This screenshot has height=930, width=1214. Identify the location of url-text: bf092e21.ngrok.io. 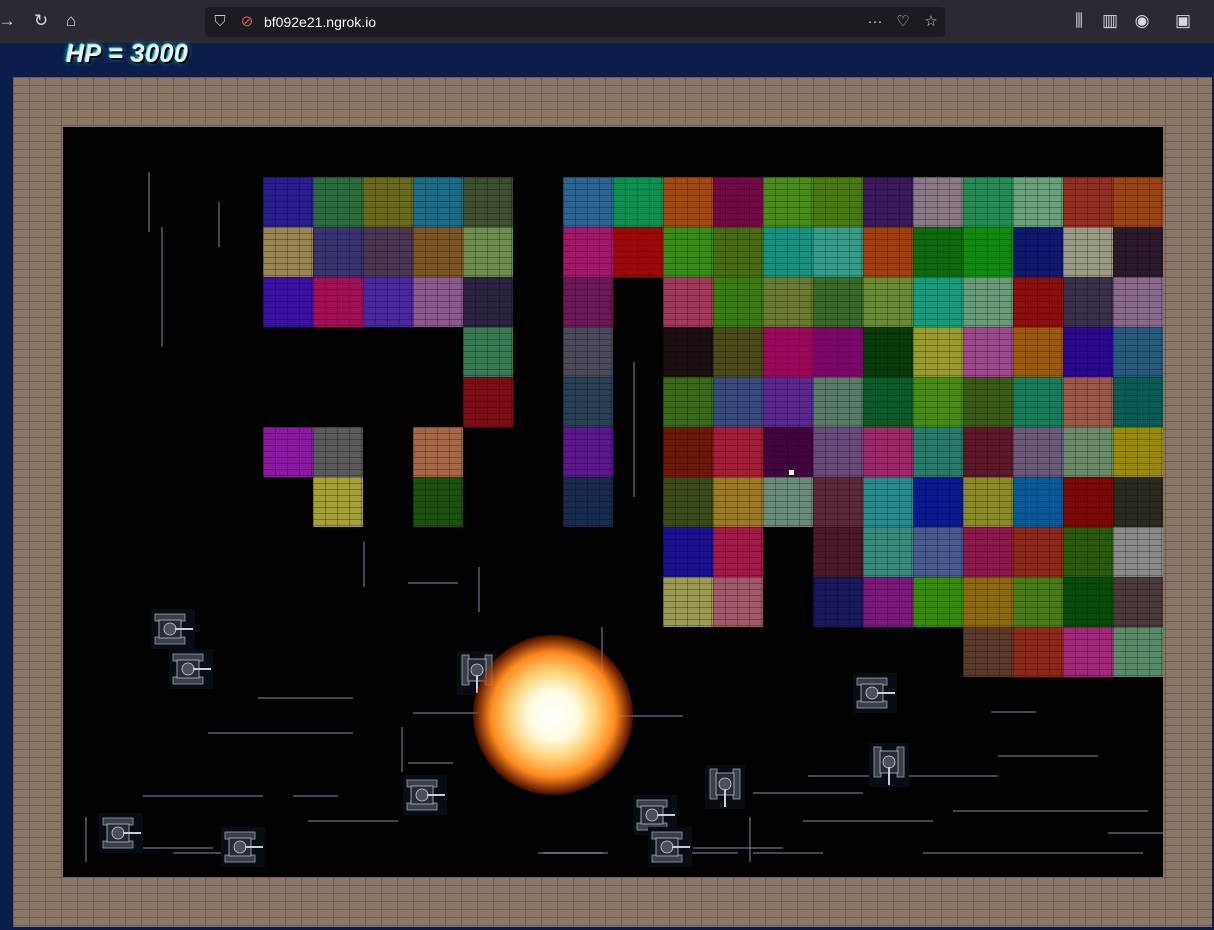
(320, 22).